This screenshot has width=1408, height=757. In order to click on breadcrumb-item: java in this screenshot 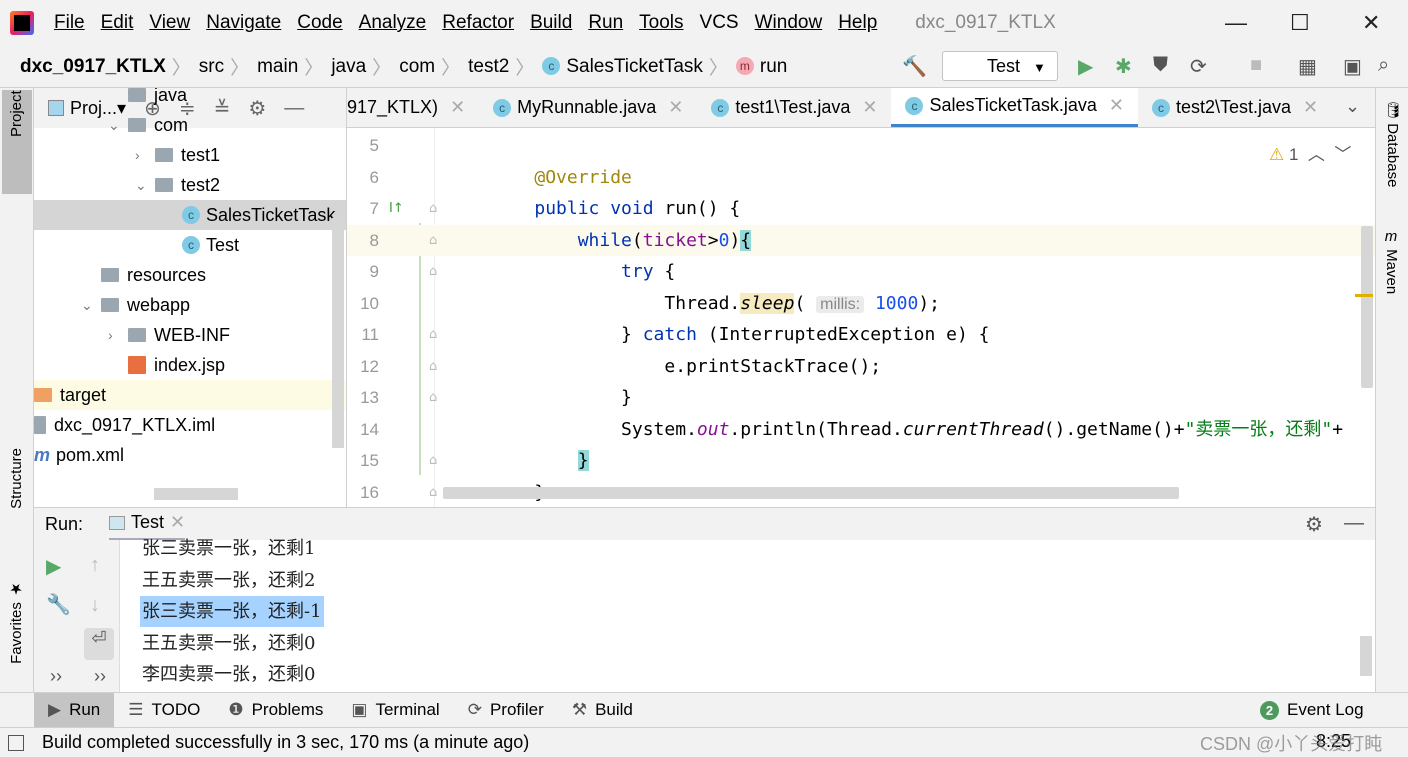, I will do `click(348, 67)`.